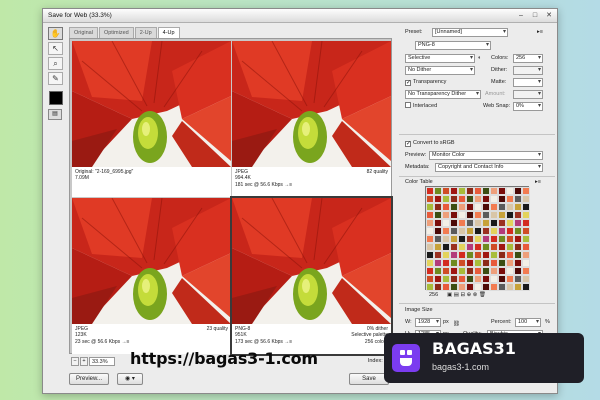 This screenshot has width=600, height=400. I want to click on toggle-slices-icon: ▤, so click(55, 114).